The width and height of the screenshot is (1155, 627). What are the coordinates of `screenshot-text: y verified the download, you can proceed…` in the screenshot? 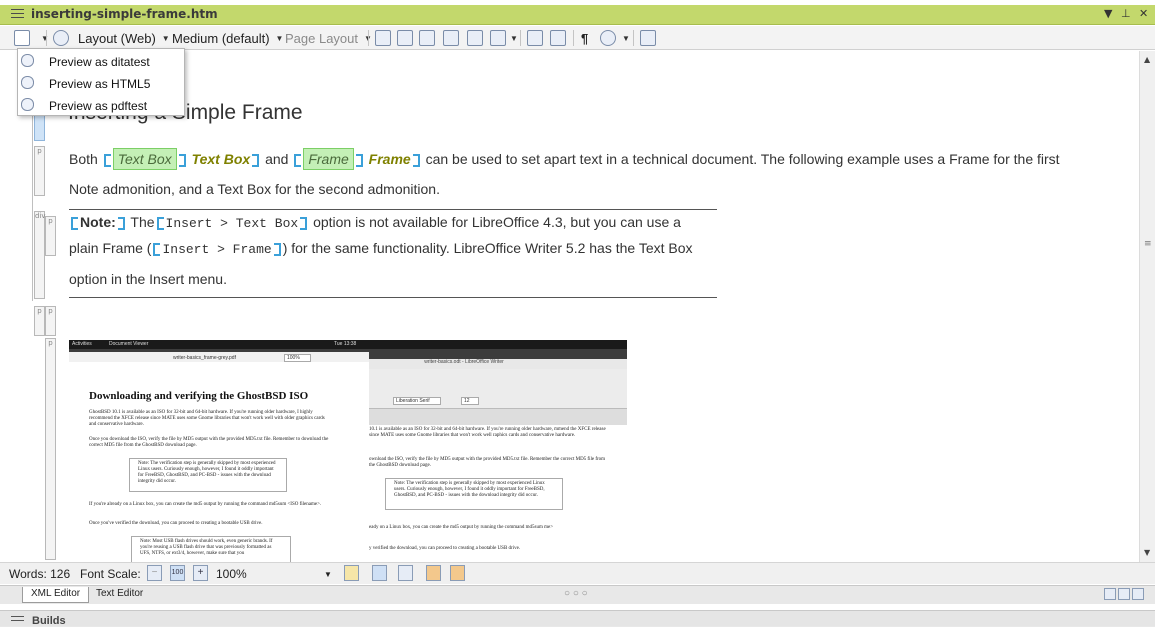 It's located at (445, 548).